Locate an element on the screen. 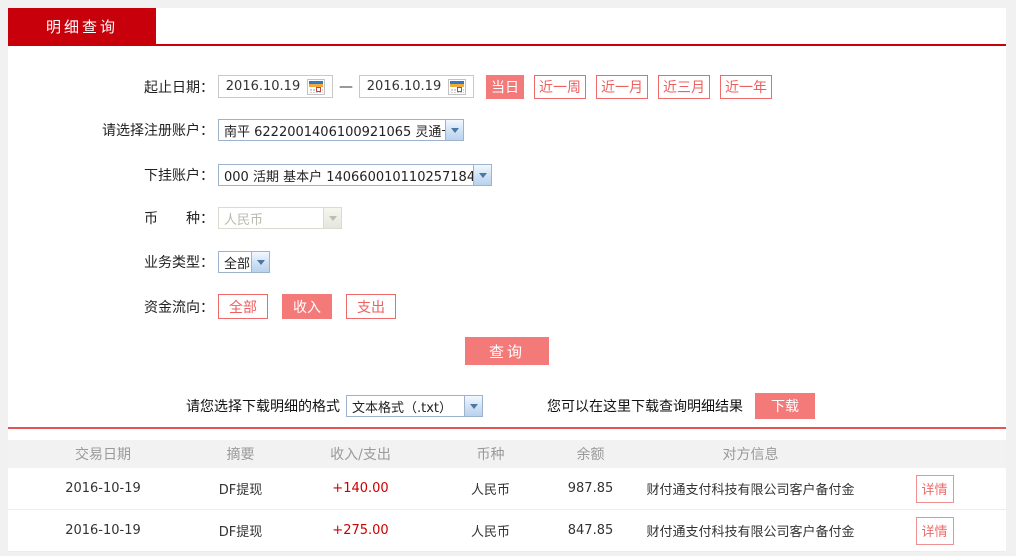 The image size is (1016, 556). tab-detail-query: 明细查询 is located at coordinates (82, 26).